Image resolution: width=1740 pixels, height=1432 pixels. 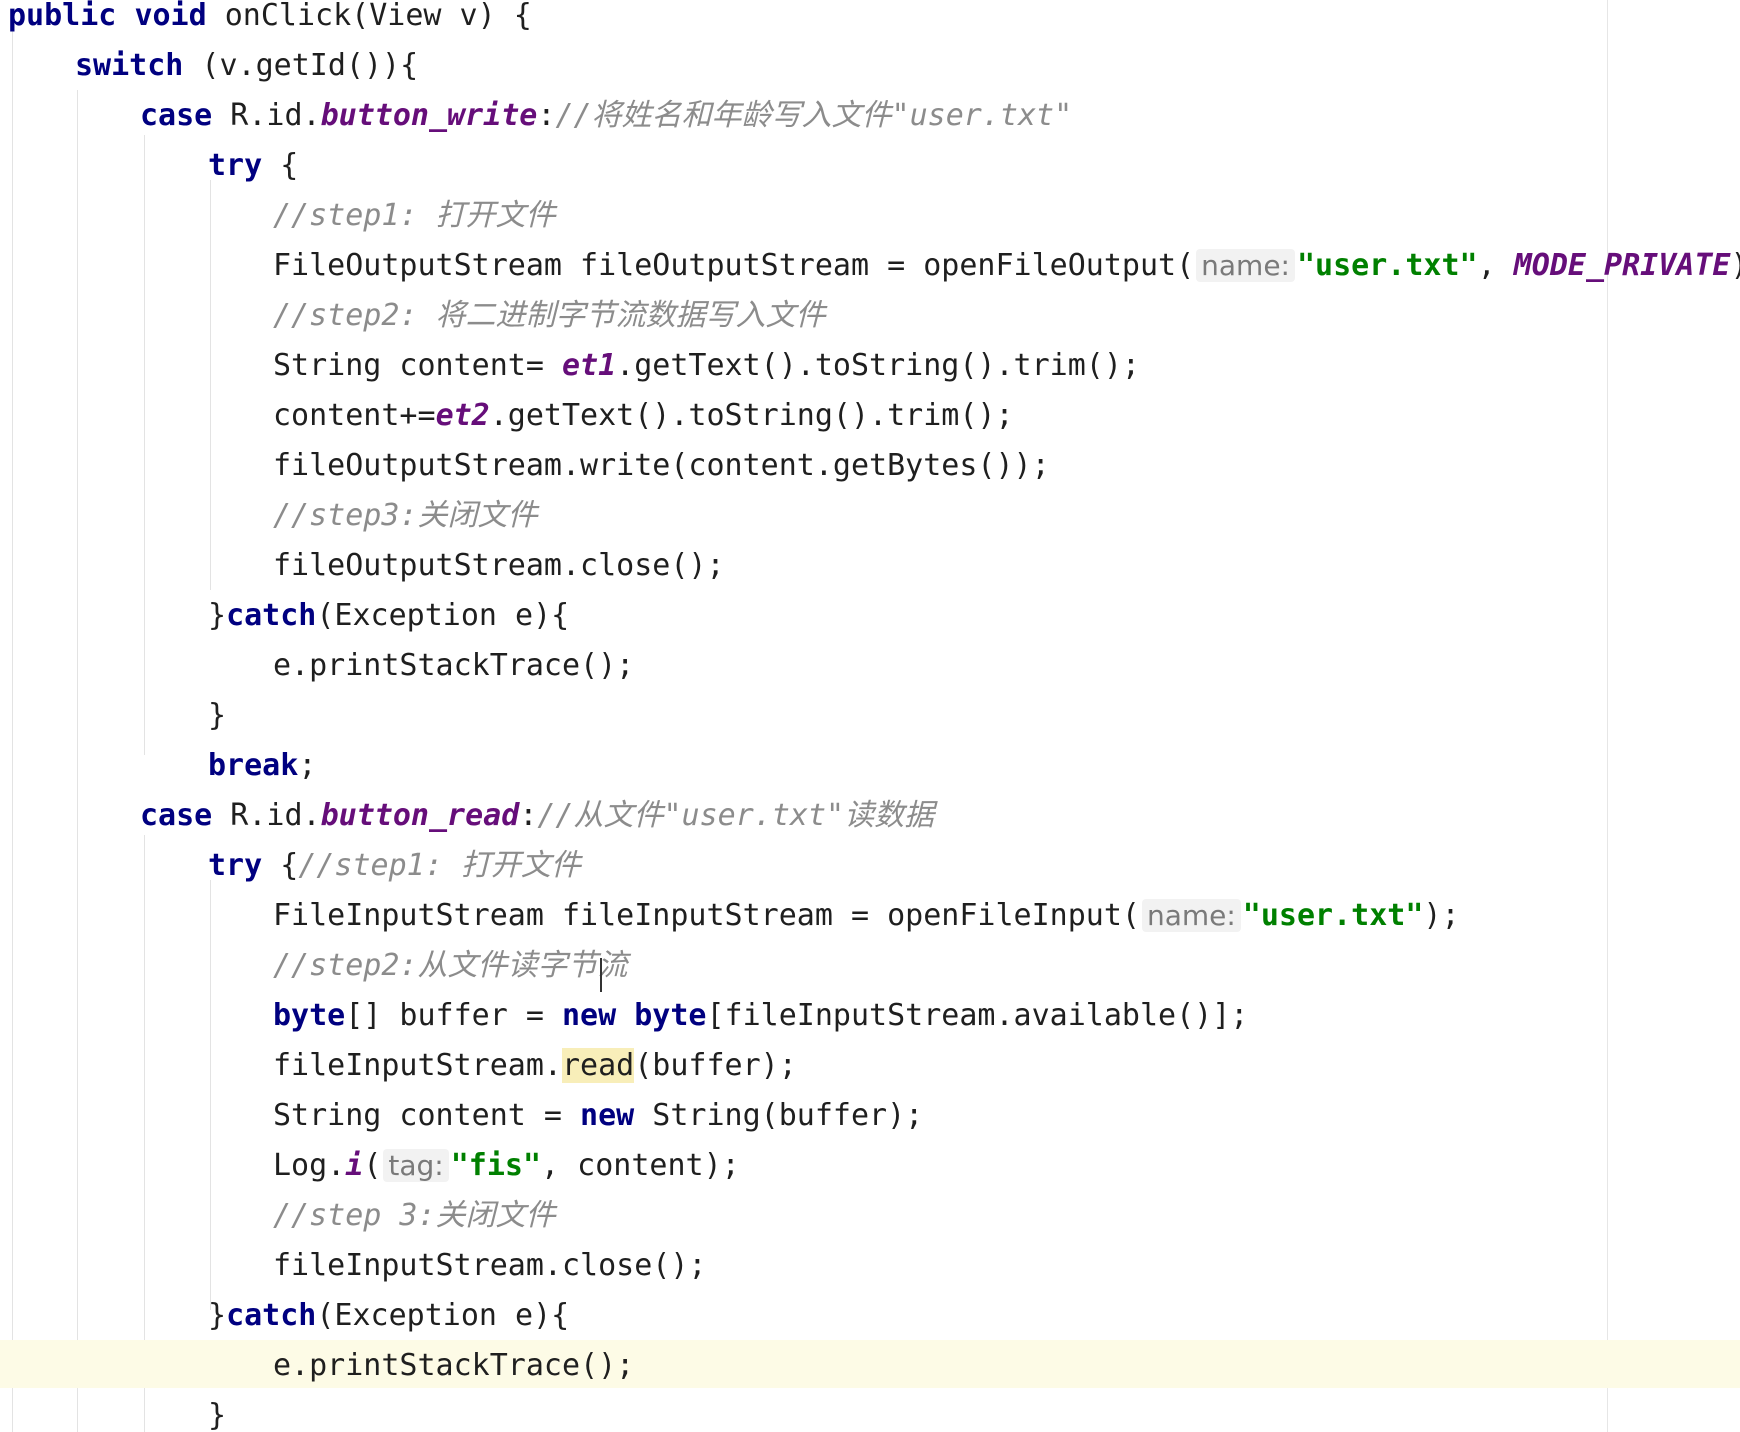 I want to click on code-token: e.printStackTrace();, so click(x=454, y=665).